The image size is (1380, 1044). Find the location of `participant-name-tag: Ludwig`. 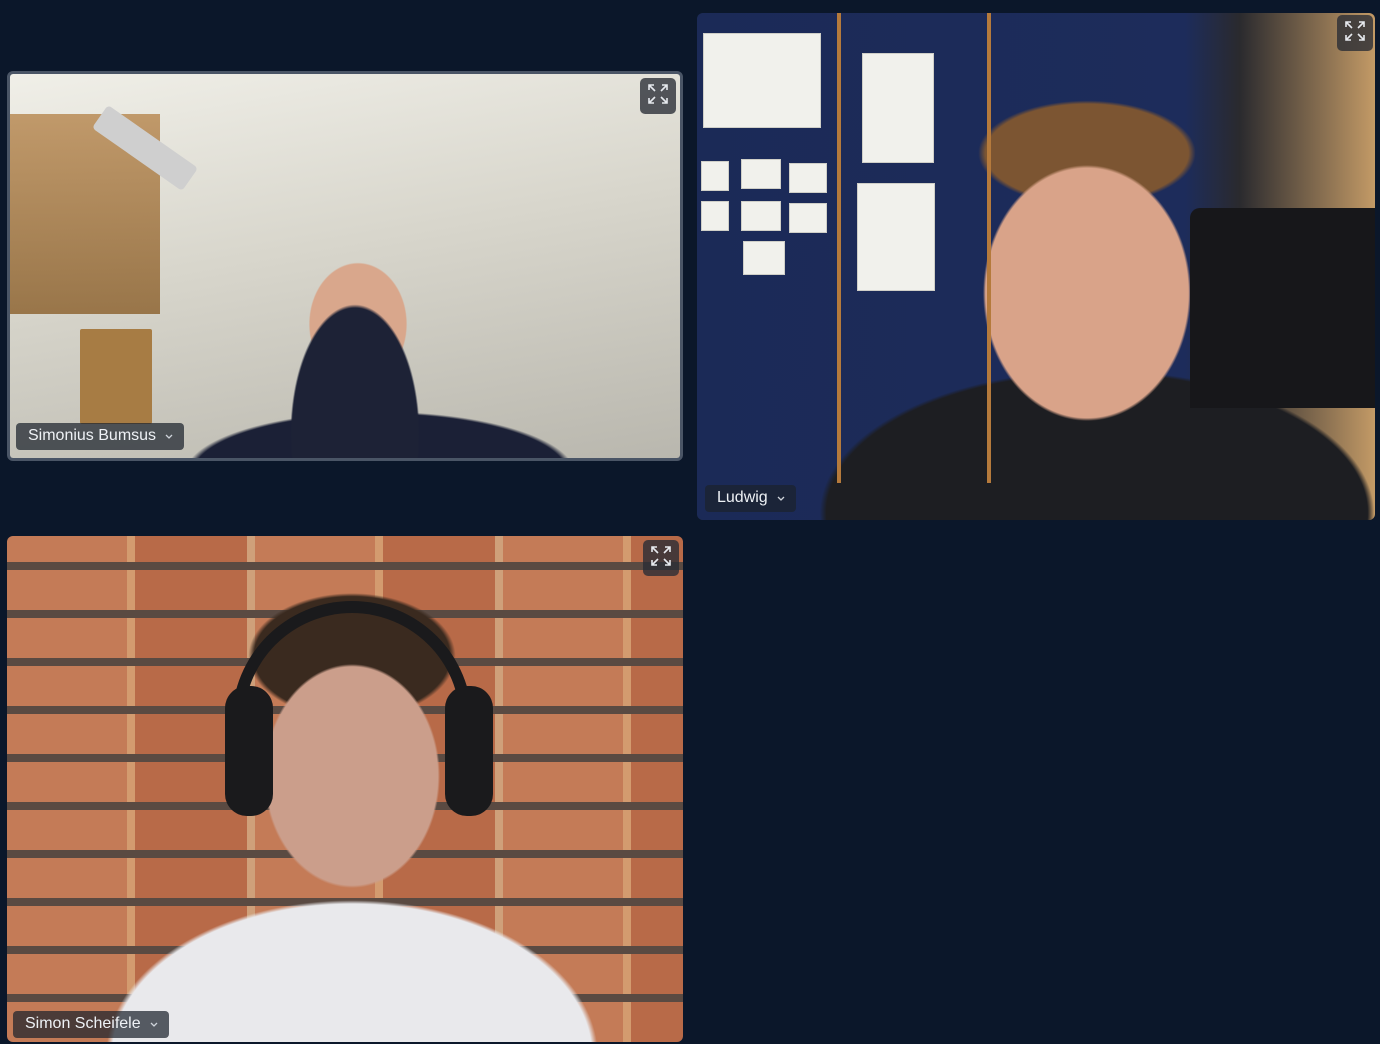

participant-name-tag: Ludwig is located at coordinates (750, 498).